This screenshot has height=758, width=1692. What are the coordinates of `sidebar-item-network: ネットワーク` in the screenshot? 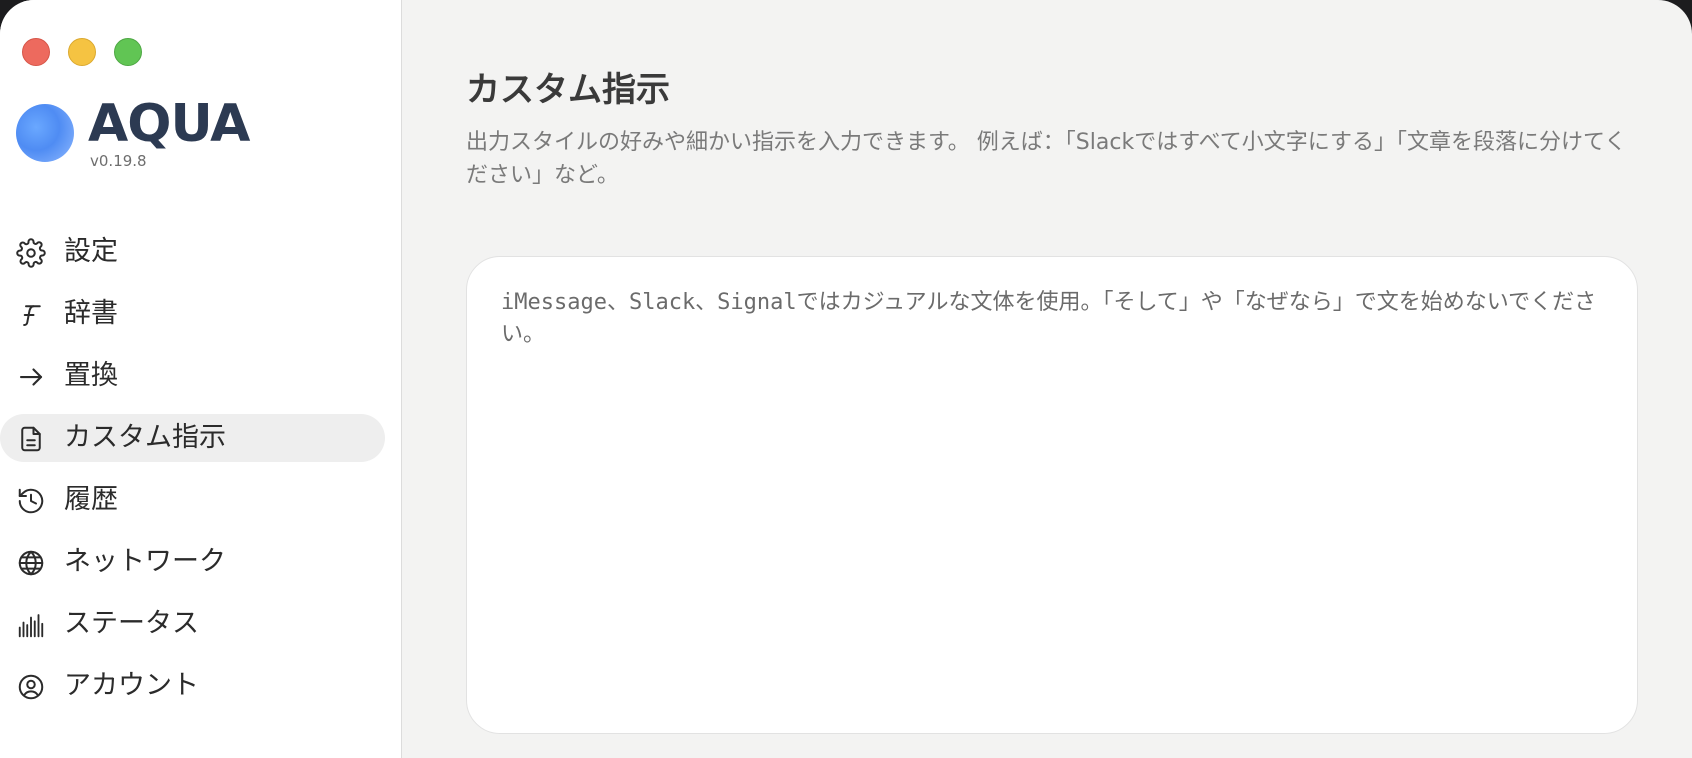 It's located at (192, 562).